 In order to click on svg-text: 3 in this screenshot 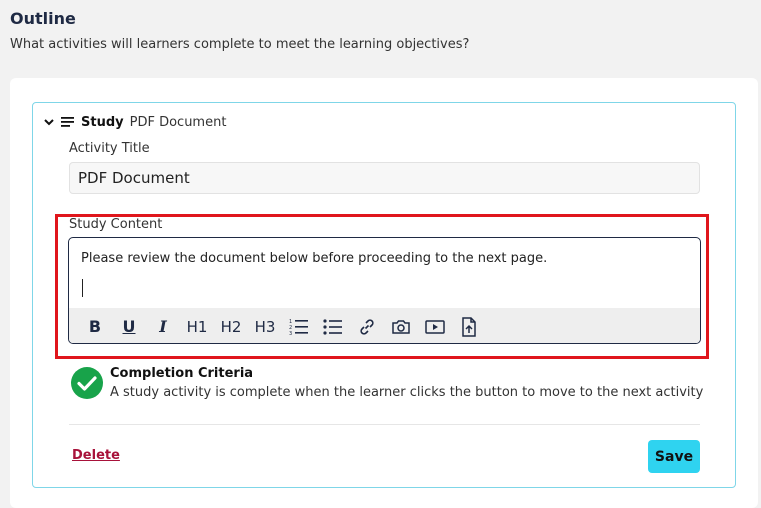, I will do `click(290, 333)`.